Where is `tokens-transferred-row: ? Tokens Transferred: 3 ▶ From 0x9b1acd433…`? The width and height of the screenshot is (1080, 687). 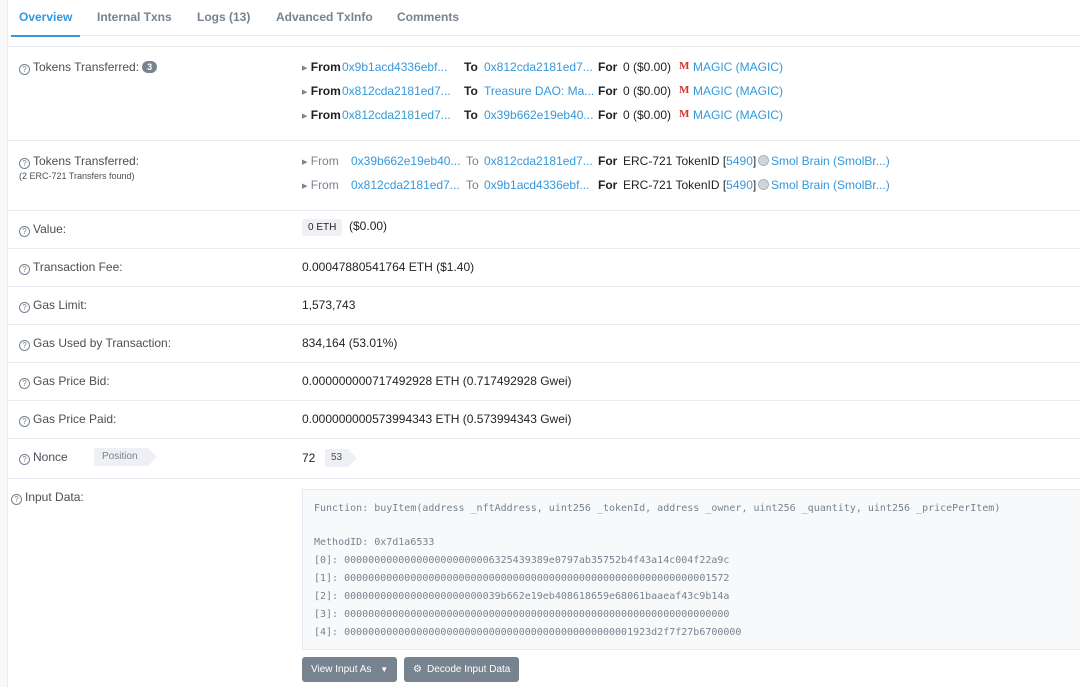 tokens-transferred-row: ? Tokens Transferred: 3 ▶ From 0x9b1acd433… is located at coordinates (544, 94).